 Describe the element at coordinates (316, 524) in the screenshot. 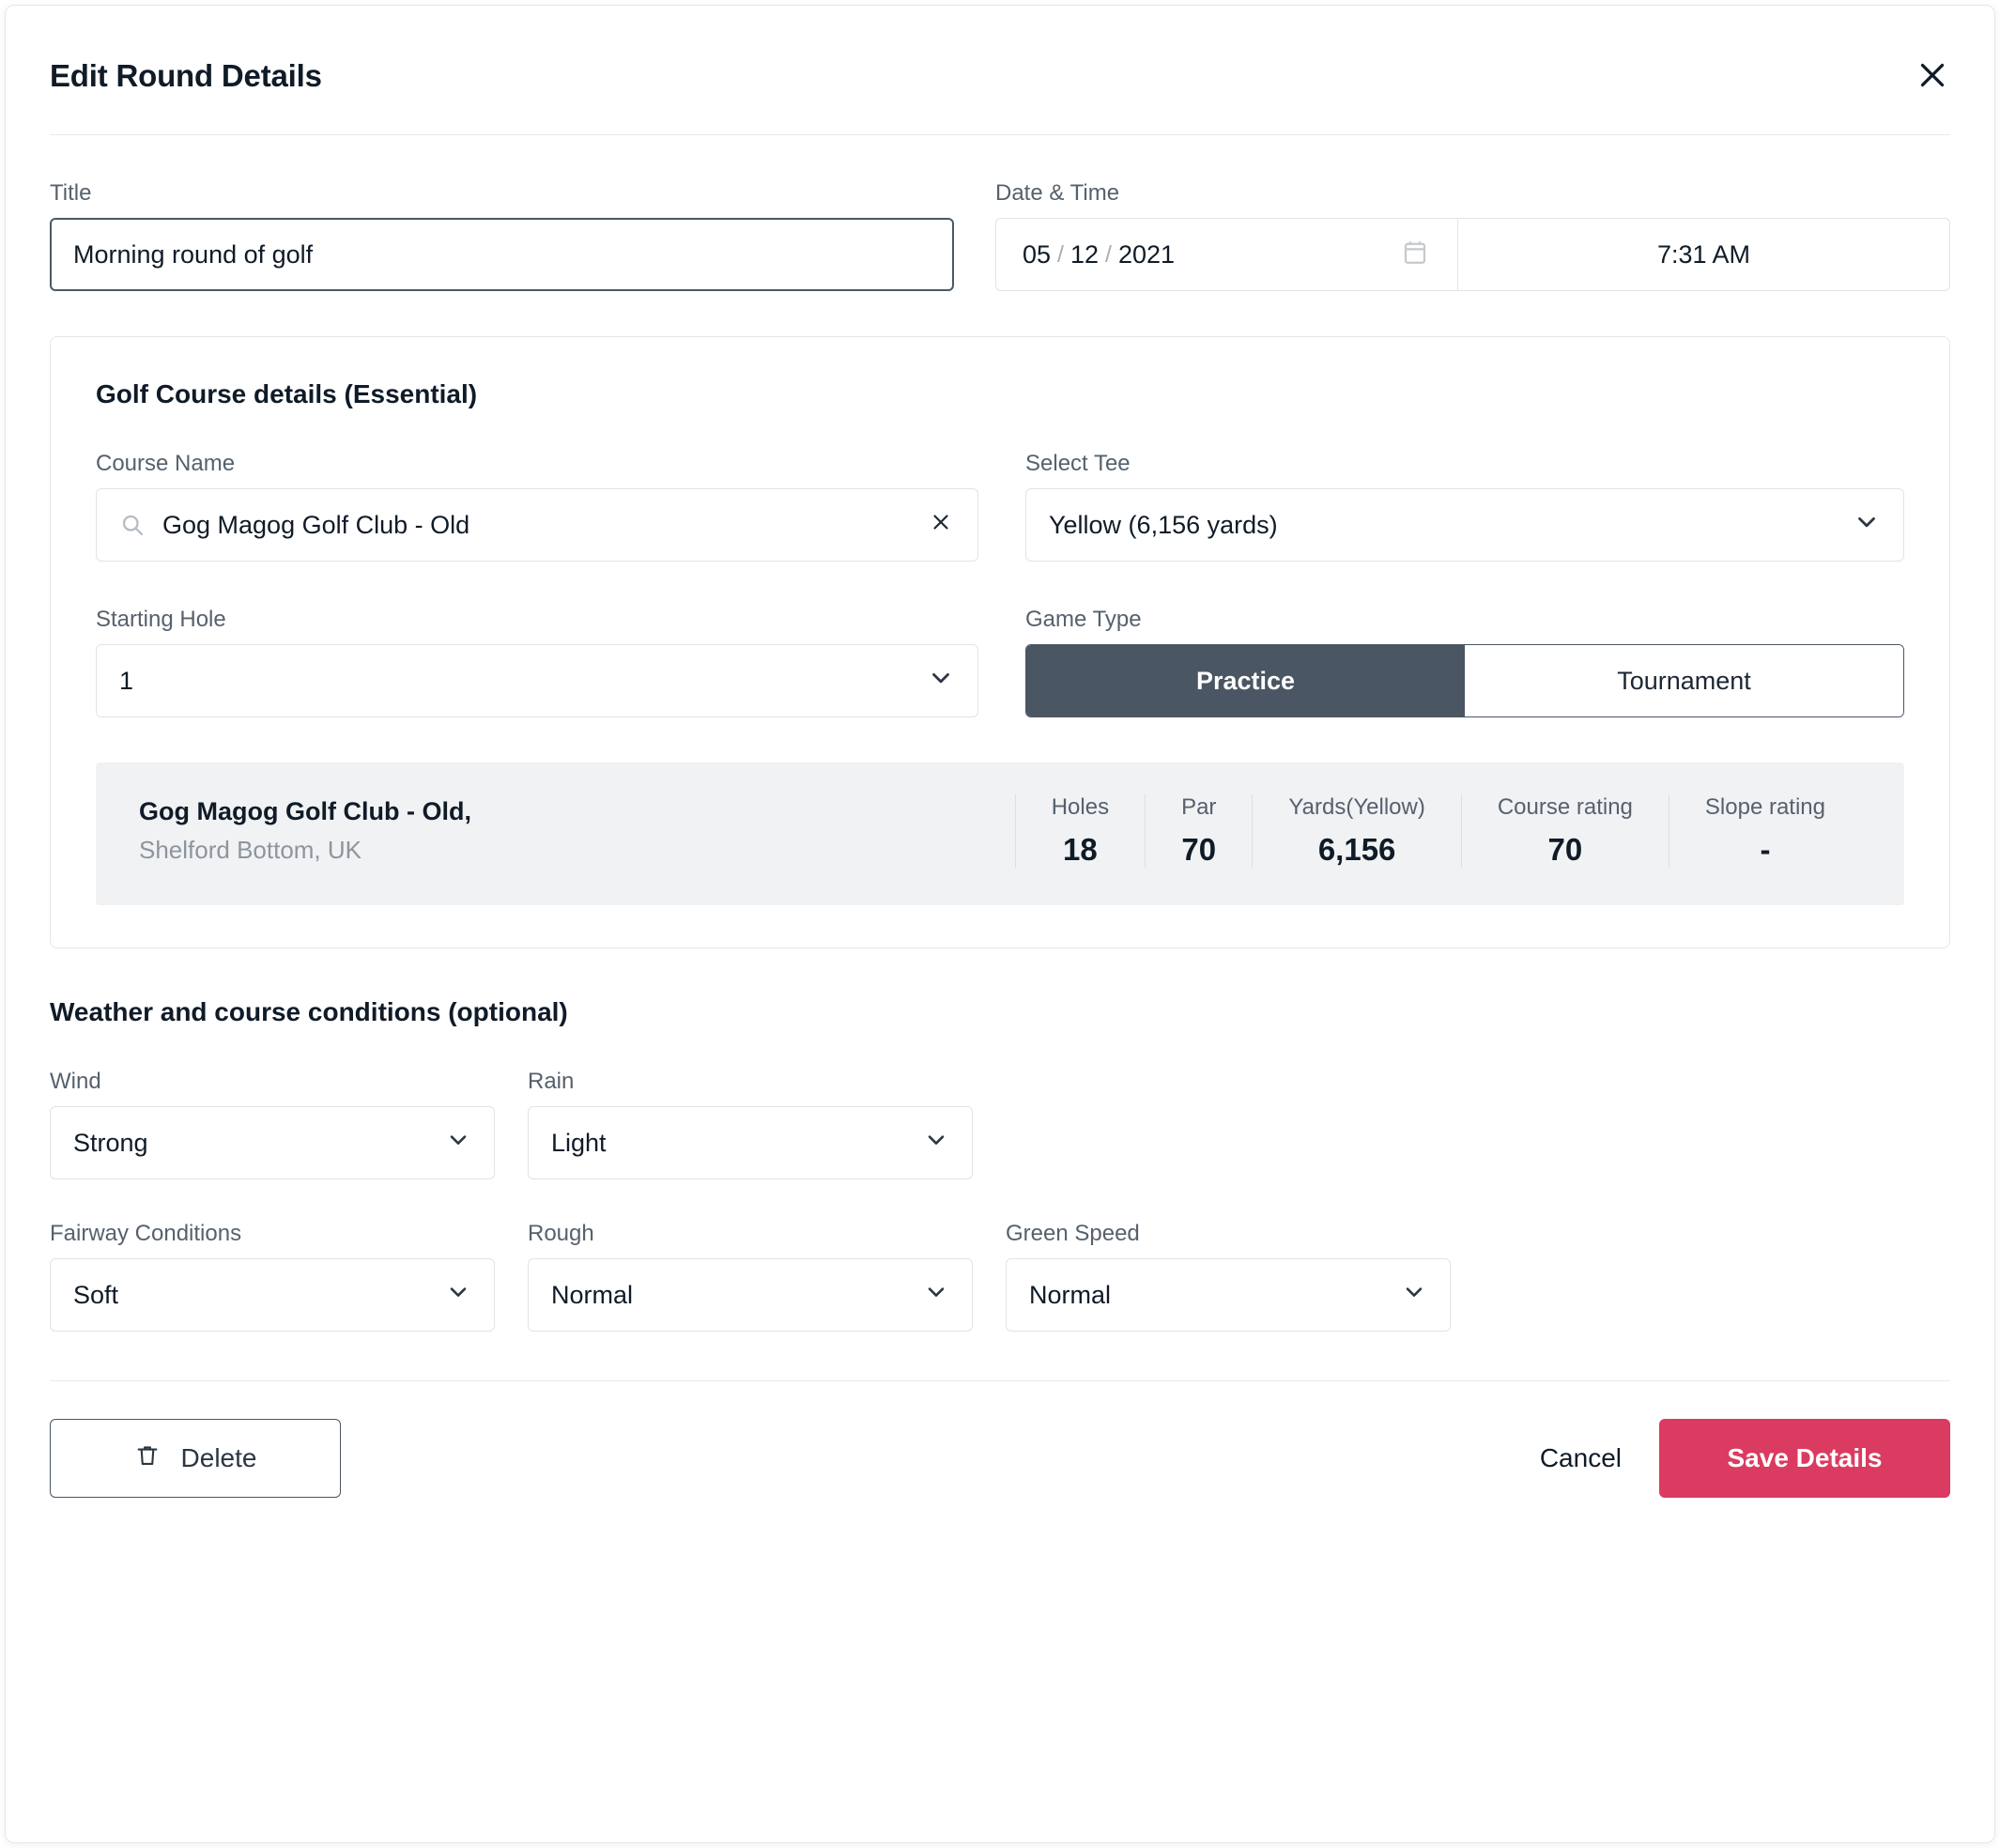

I see `course-name-value: Gog Magog Golf Club - Old` at that location.